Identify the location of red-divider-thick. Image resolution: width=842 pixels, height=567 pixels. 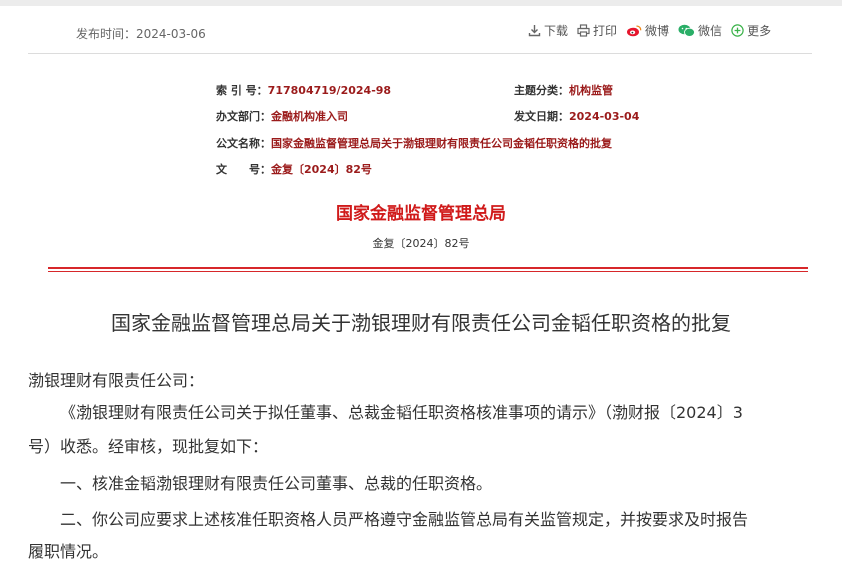
(428, 268).